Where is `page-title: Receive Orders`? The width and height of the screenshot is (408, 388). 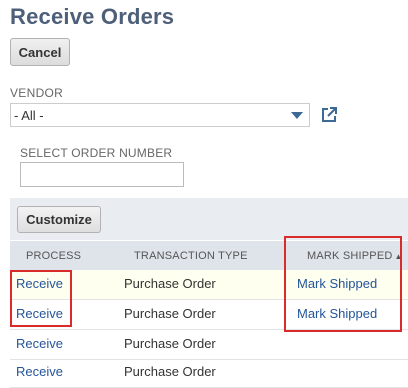
page-title: Receive Orders is located at coordinates (92, 16).